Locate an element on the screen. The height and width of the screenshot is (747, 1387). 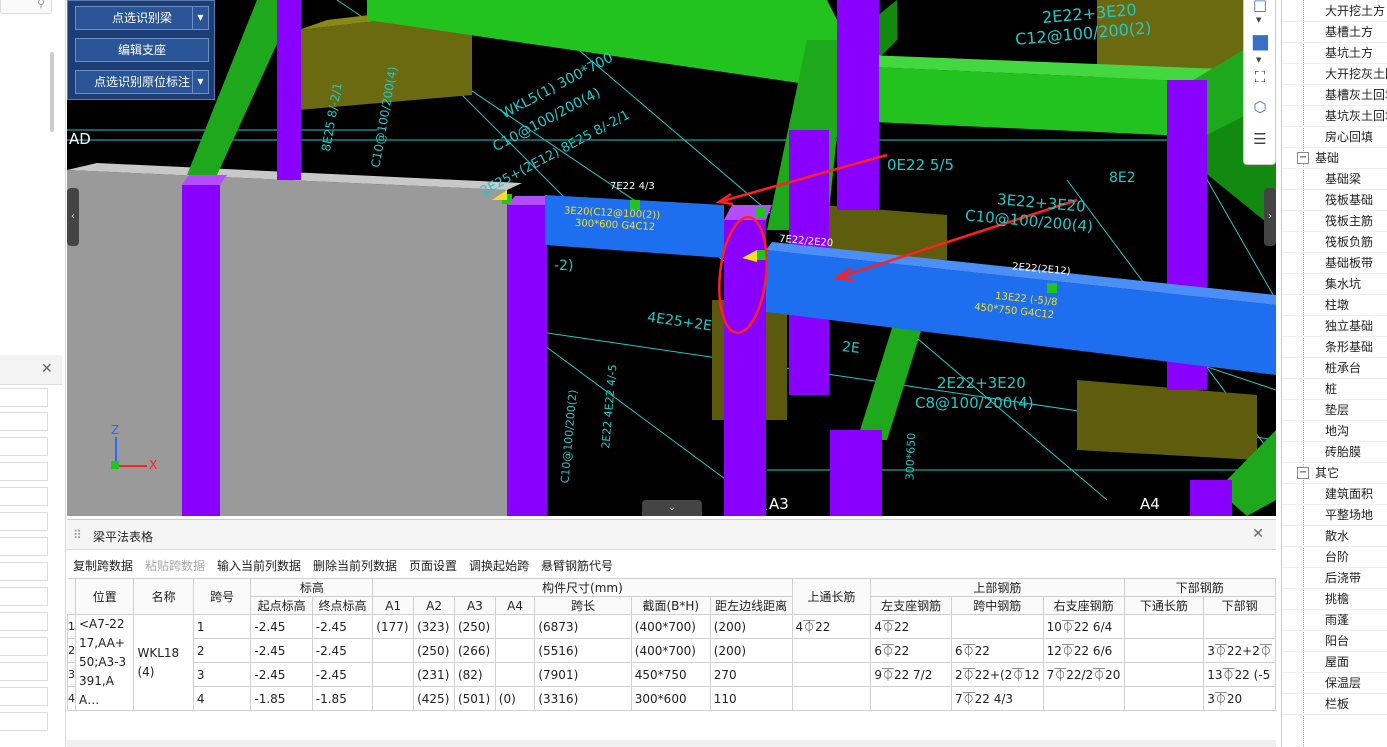
column-header-a3: A3 is located at coordinates (474, 605).